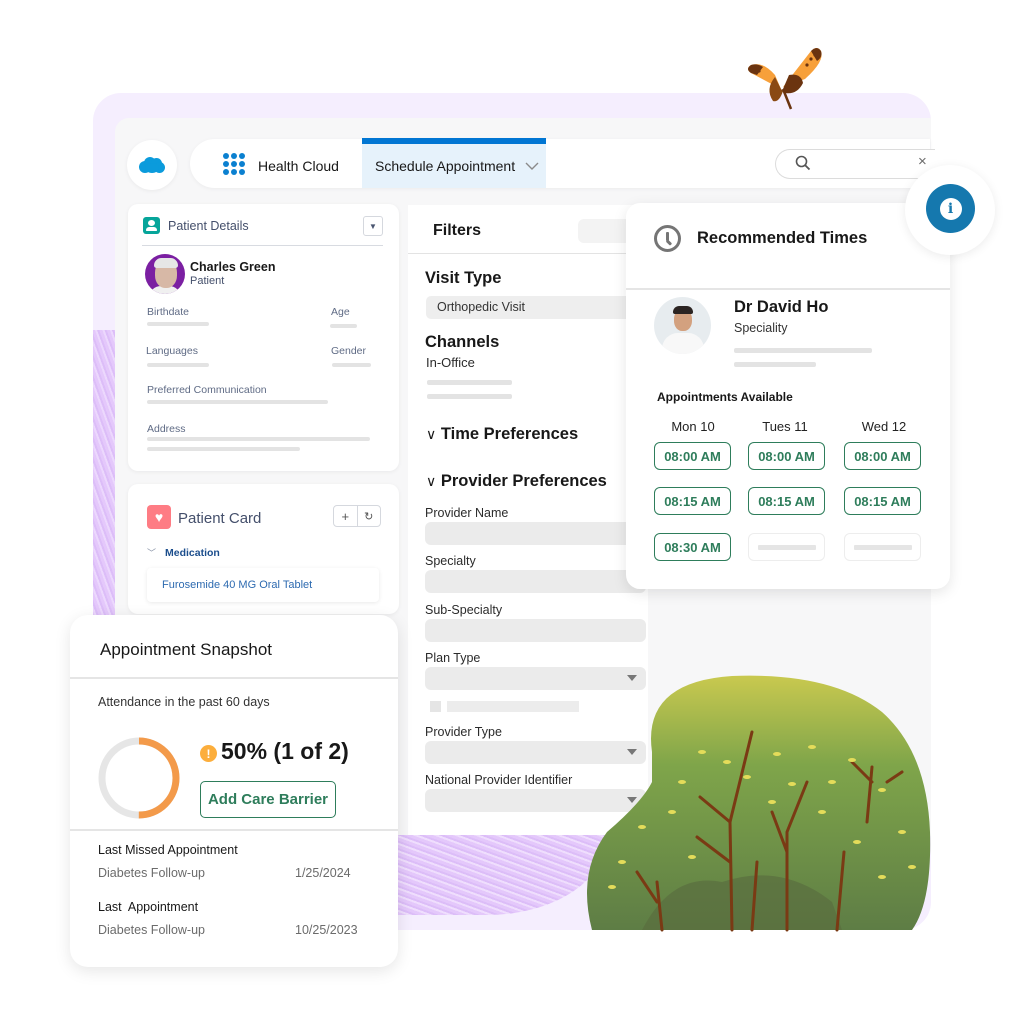 The width and height of the screenshot is (1024, 1024). I want to click on patient-card-actions: + ↻, so click(357, 516).